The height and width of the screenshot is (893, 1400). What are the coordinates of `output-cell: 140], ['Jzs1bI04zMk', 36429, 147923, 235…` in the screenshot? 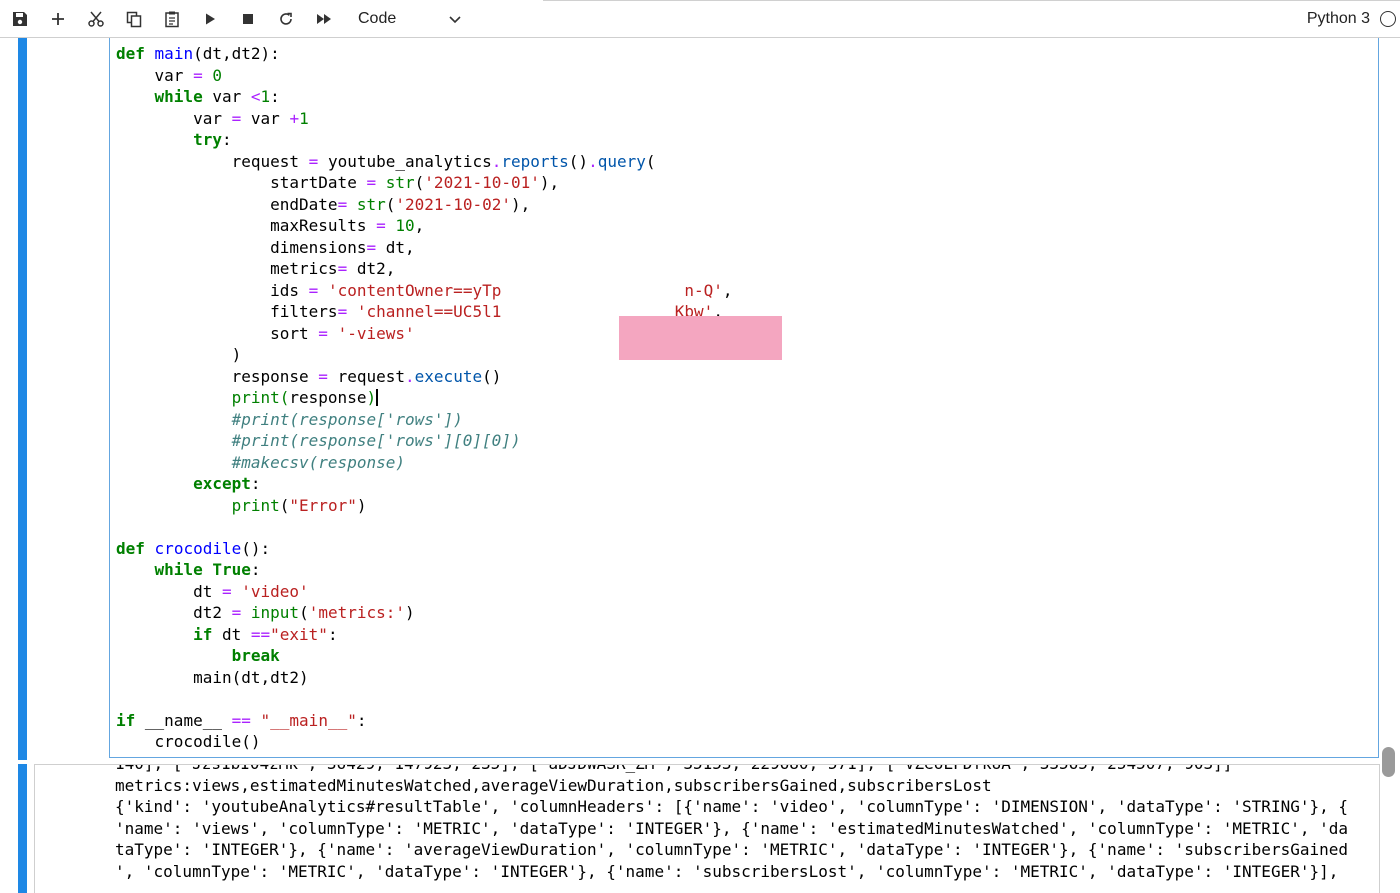 It's located at (692, 828).